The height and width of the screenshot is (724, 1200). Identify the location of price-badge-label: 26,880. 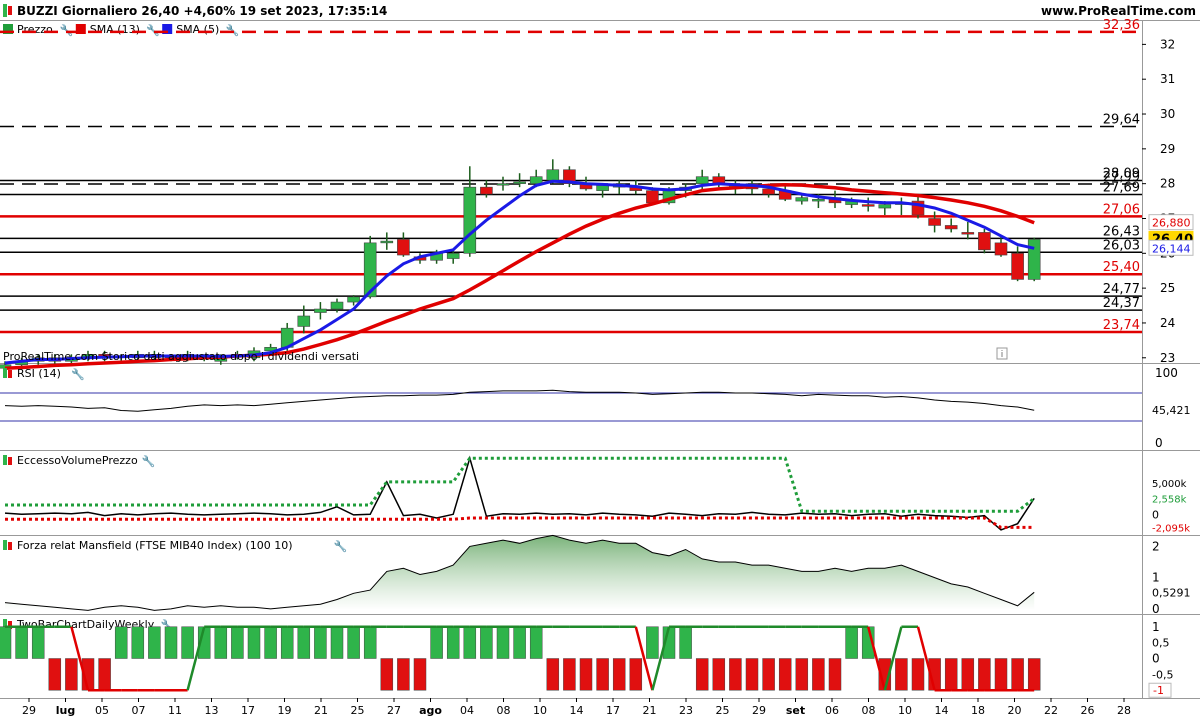
(1171, 223).